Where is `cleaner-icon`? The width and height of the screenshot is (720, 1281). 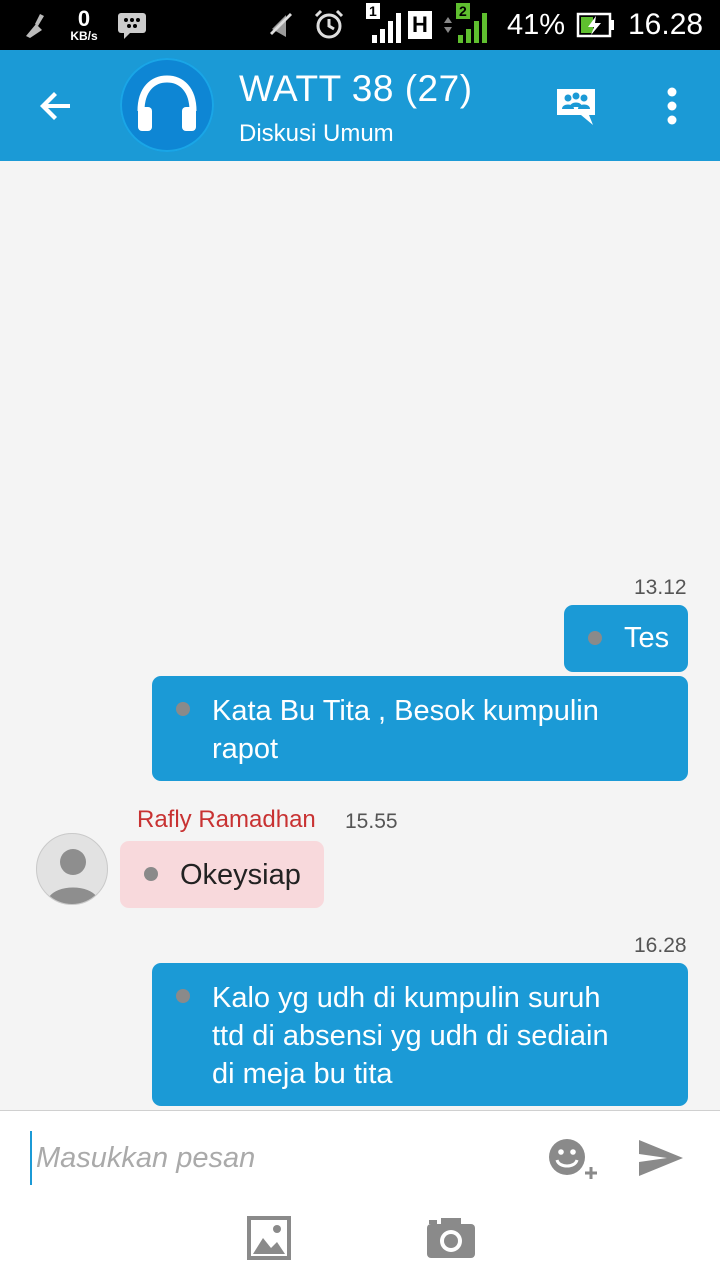 cleaner-icon is located at coordinates (37, 25).